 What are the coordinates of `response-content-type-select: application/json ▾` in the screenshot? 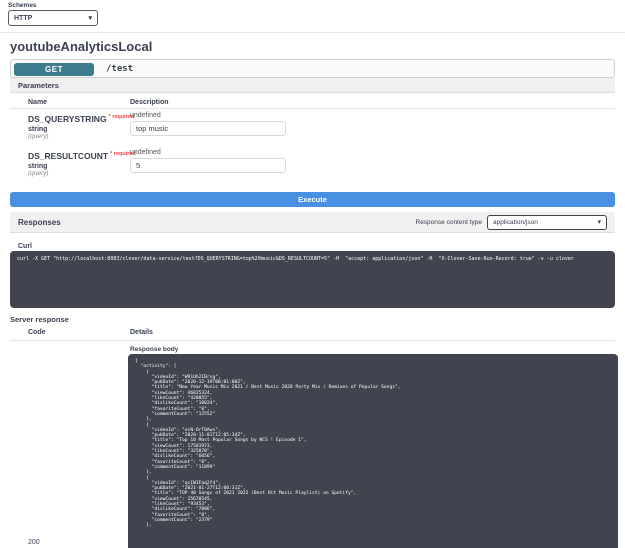 It's located at (547, 222).